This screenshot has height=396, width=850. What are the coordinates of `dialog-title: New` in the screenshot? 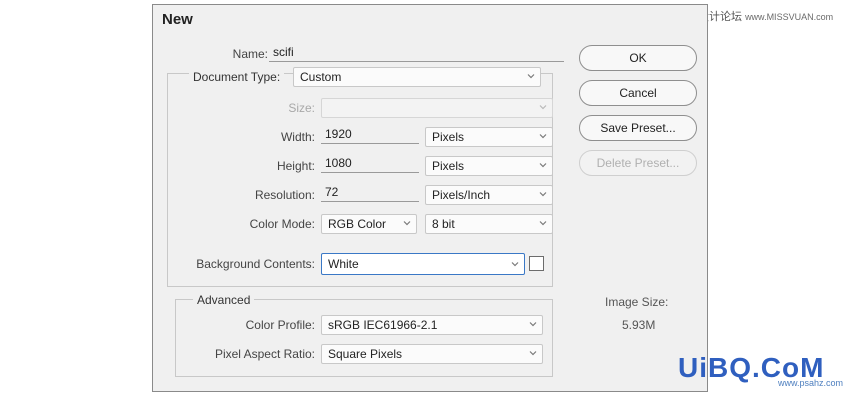 It's located at (177, 19).